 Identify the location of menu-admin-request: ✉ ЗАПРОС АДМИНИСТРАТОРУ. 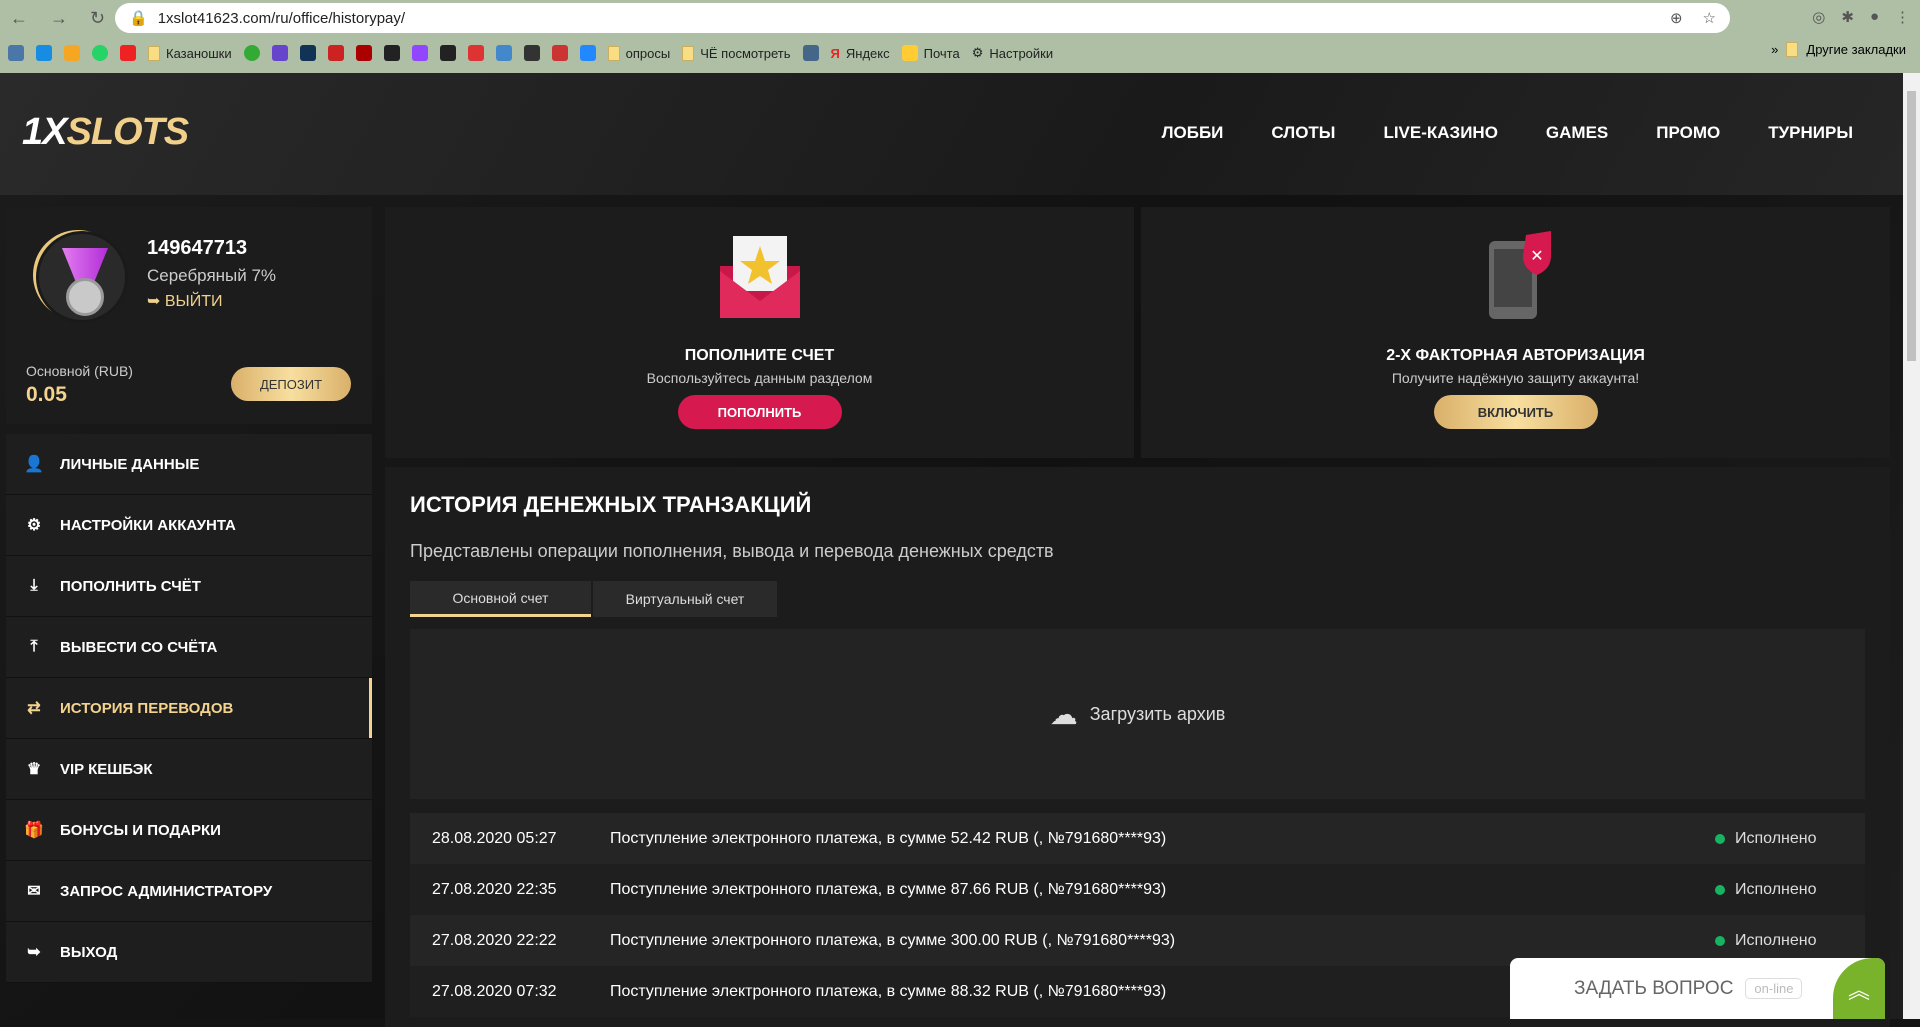
(189, 891).